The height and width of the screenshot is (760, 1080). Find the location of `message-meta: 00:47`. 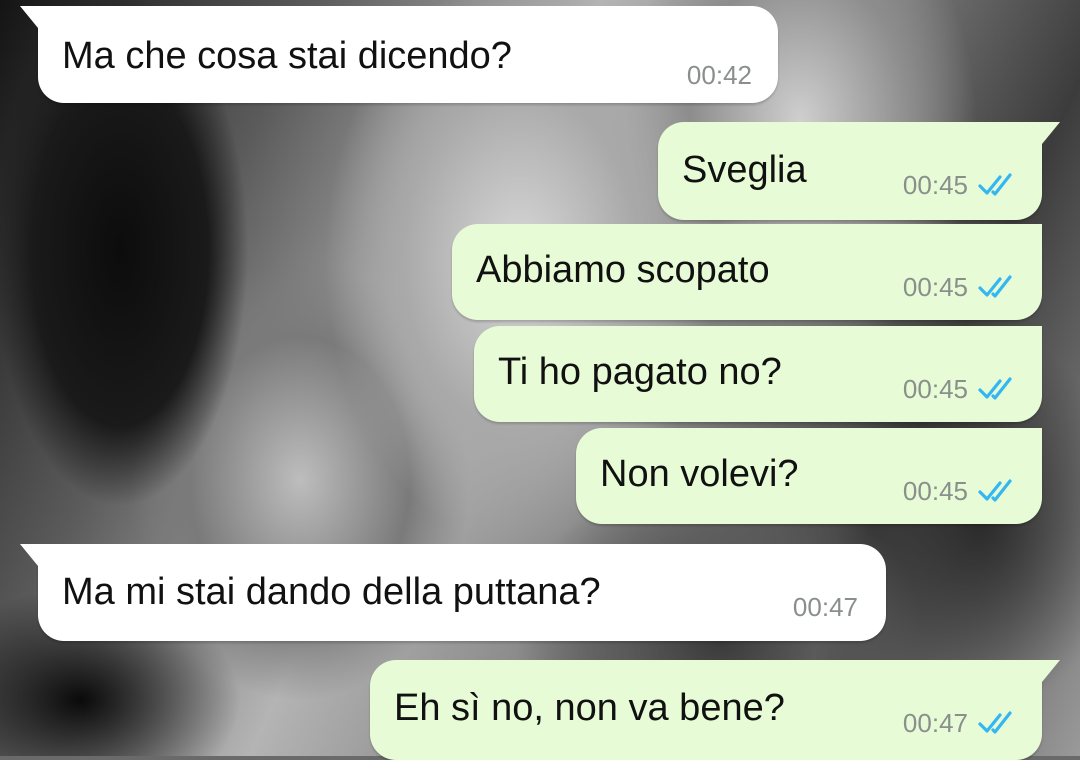

message-meta: 00:47 is located at coordinates (961, 723).